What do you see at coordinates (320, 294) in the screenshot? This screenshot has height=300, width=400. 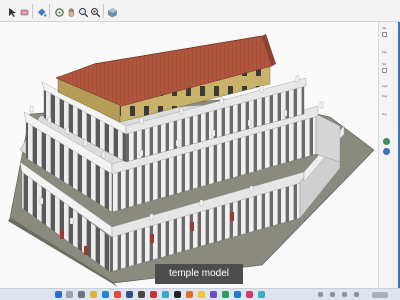 I see `tray-chevron-icon` at bounding box center [320, 294].